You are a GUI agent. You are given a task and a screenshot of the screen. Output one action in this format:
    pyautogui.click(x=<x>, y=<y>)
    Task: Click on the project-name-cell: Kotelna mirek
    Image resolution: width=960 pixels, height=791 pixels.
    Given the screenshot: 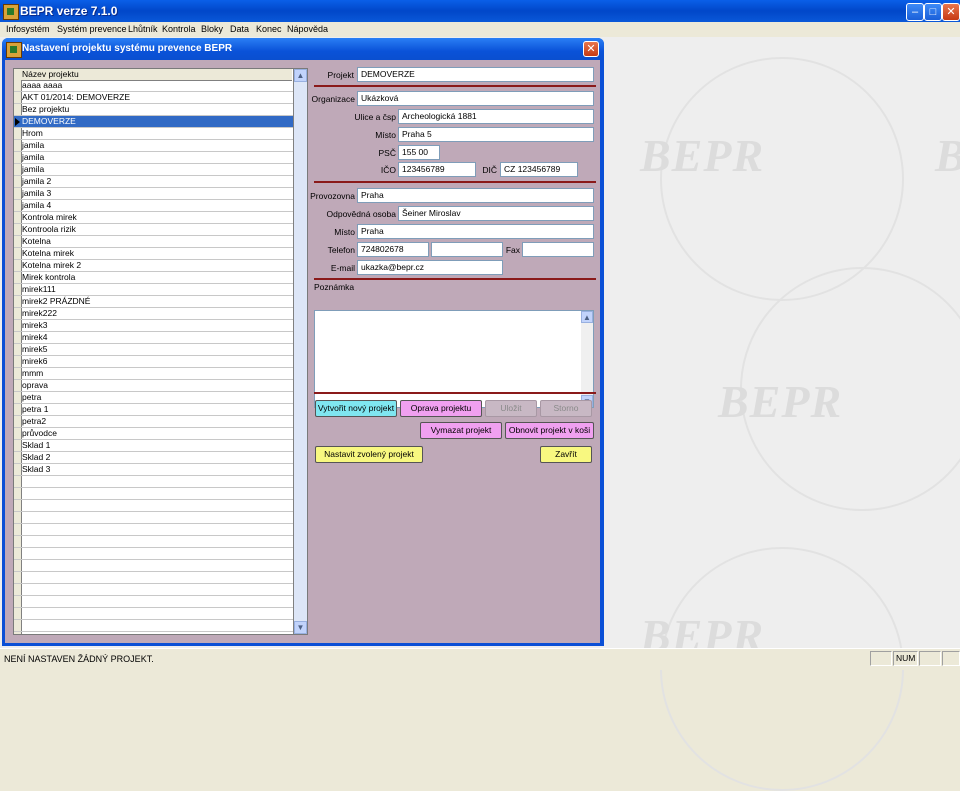 What is the action you would take?
    pyautogui.click(x=48, y=253)
    